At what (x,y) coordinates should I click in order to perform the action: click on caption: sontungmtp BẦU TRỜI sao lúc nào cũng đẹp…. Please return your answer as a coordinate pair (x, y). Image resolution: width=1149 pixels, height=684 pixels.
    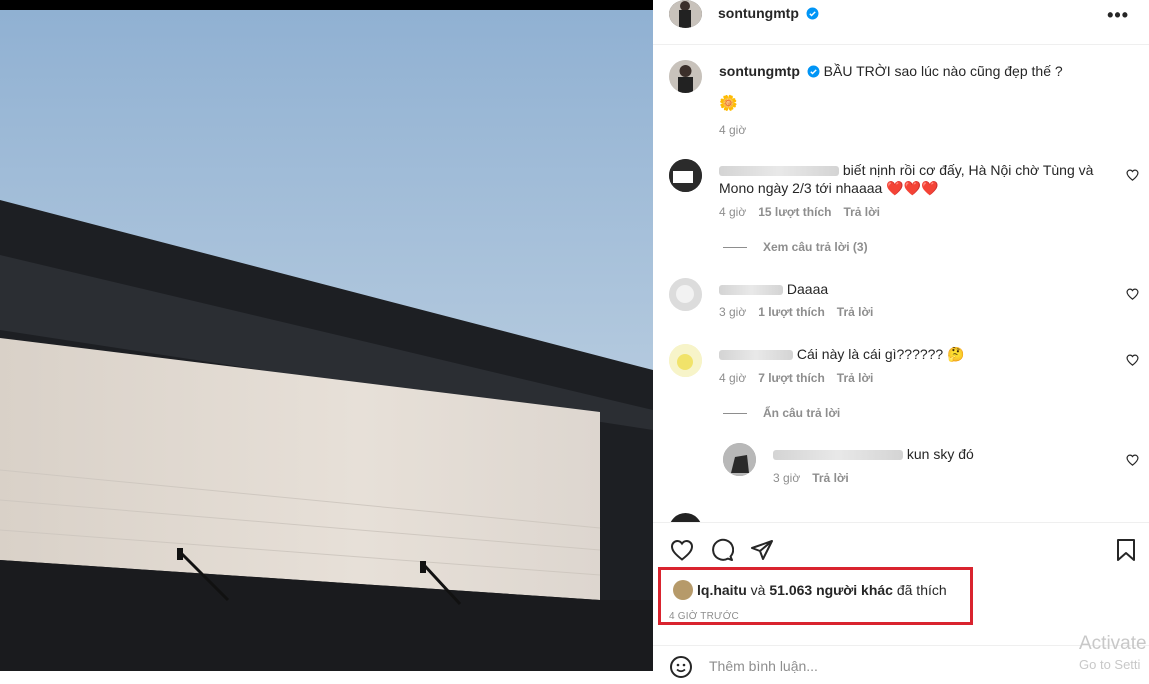
    Looking at the image, I should click on (891, 72).